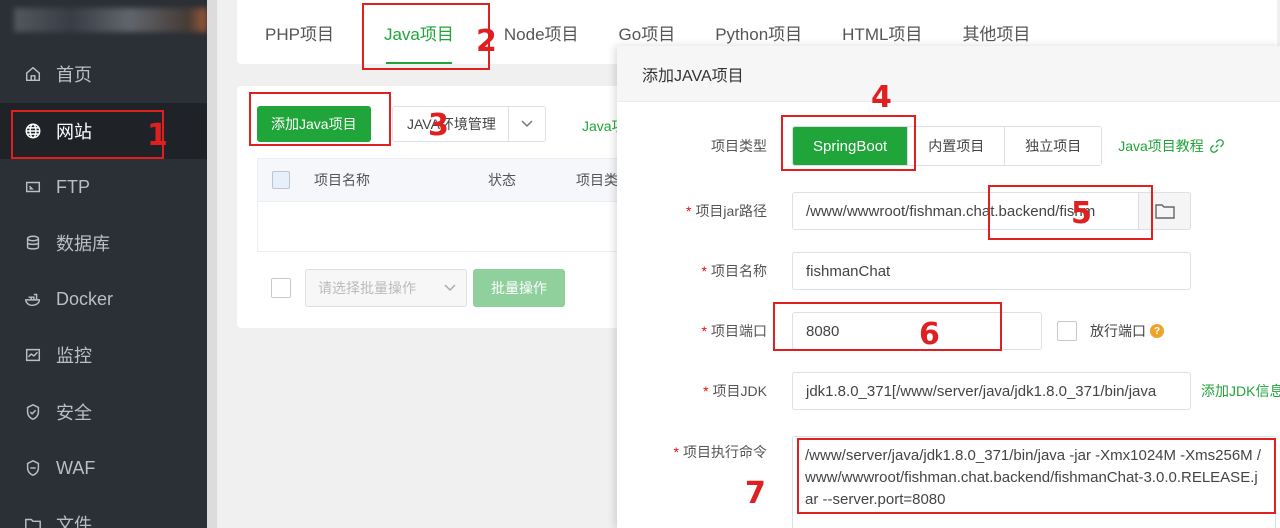  I want to click on sidebar-item-database: 数据库, so click(103, 243).